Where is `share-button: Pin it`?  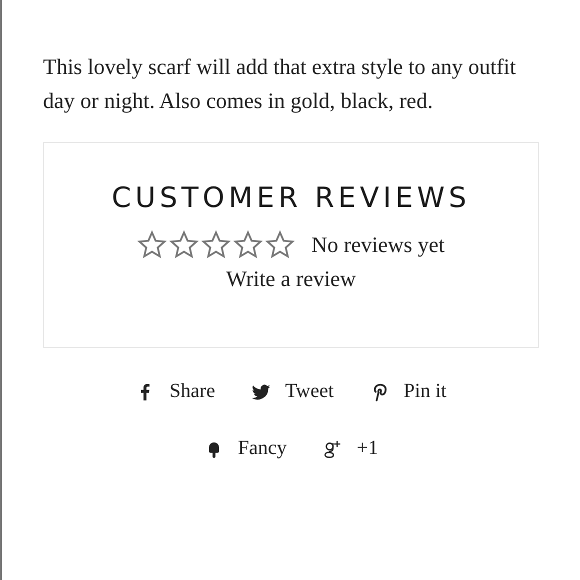
share-button: Pin it is located at coordinates (408, 391).